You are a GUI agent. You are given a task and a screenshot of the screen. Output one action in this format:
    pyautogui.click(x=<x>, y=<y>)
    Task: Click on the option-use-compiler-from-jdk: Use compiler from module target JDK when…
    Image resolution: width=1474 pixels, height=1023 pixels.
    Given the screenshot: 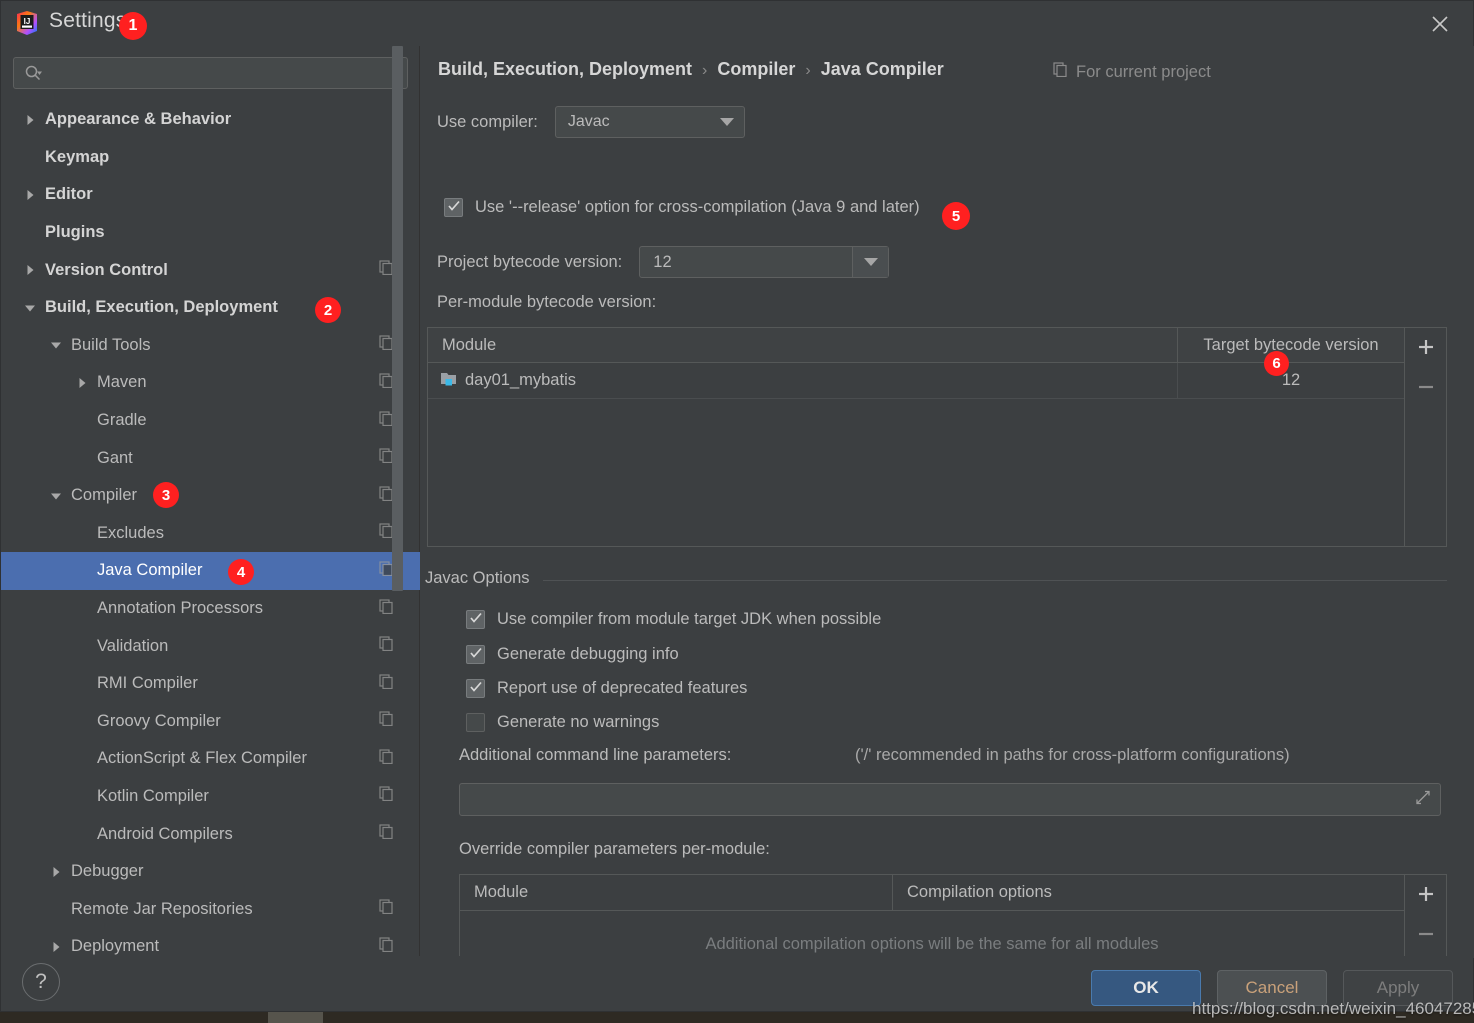 What is the action you would take?
    pyautogui.click(x=673, y=619)
    